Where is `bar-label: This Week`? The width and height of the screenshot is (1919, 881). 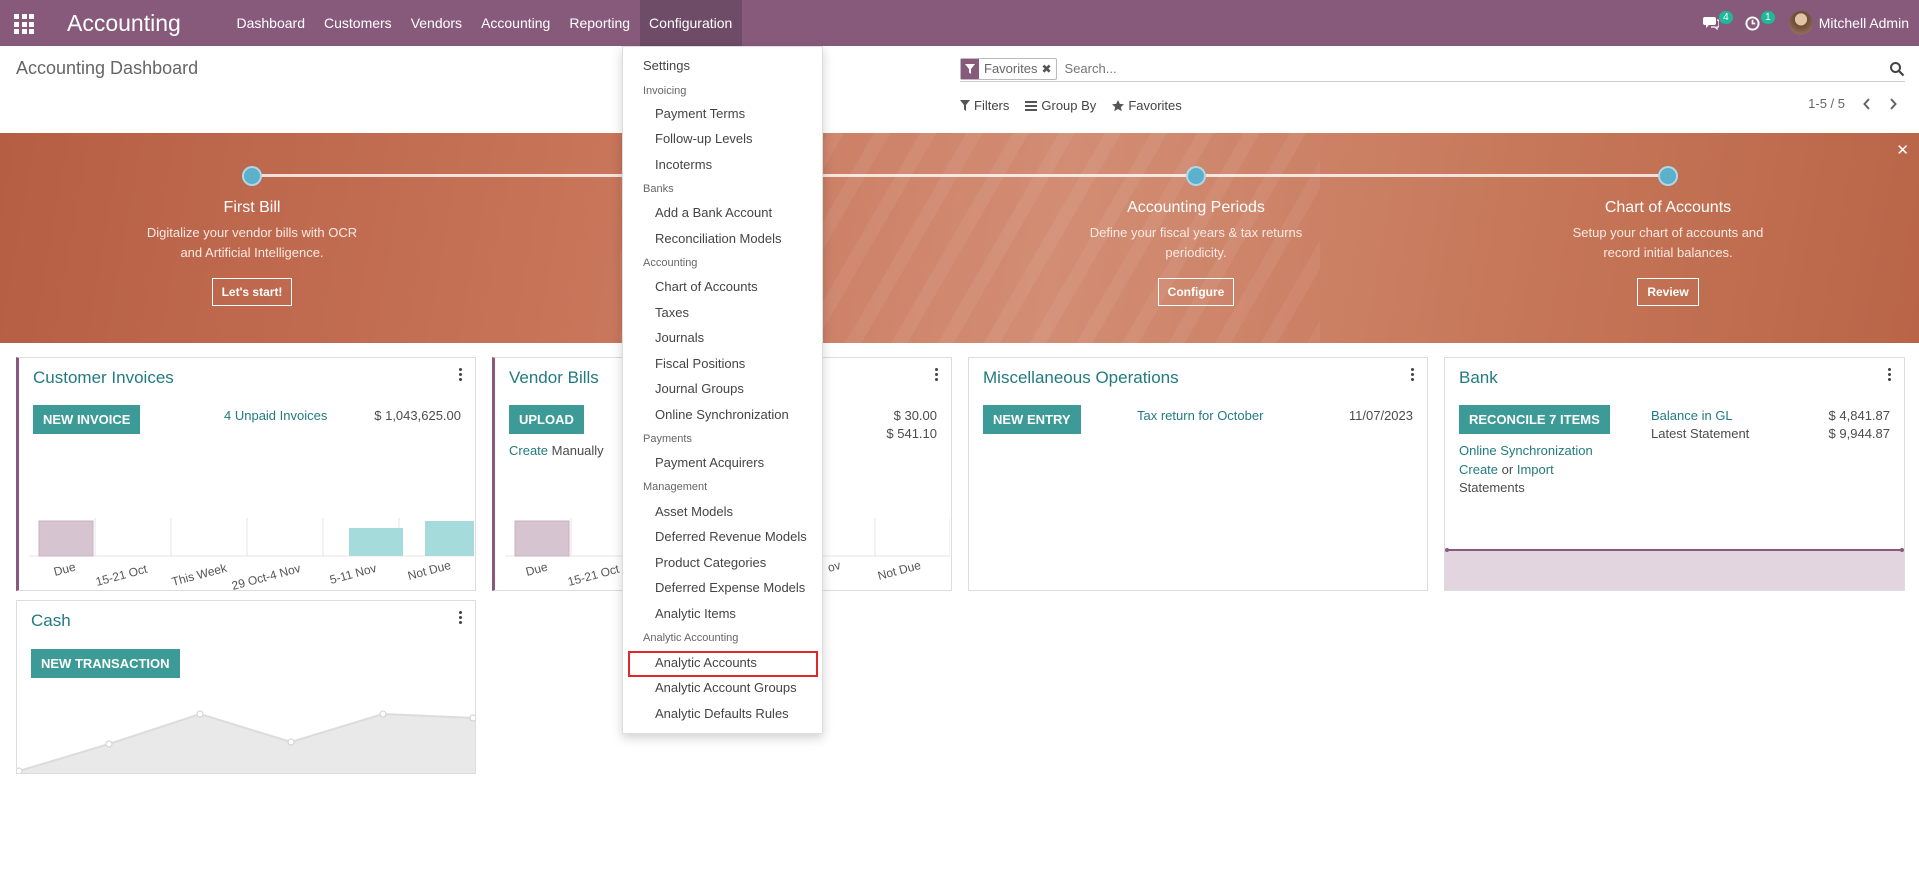
bar-label: This Week is located at coordinates (199, 575).